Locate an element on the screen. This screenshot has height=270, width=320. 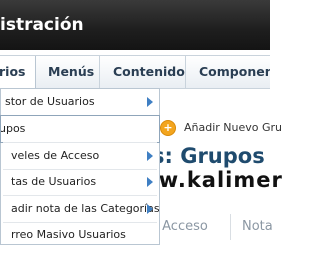
dropdown-item-groups: upos is located at coordinates (80, 129).